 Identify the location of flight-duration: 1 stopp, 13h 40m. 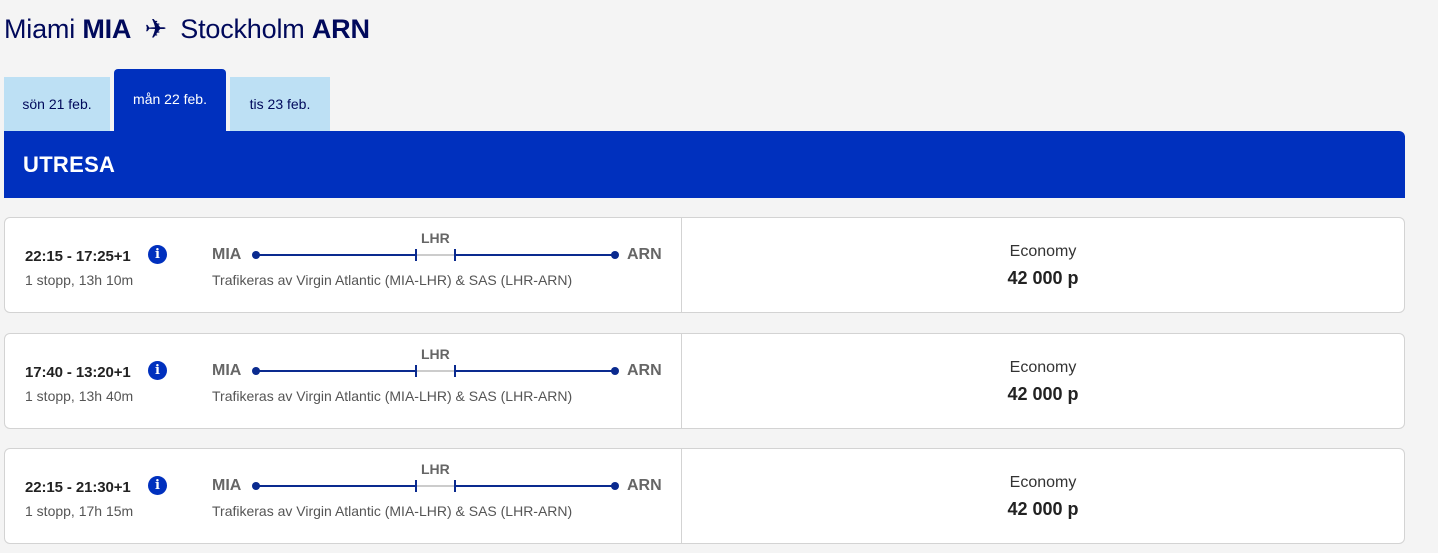
(79, 396).